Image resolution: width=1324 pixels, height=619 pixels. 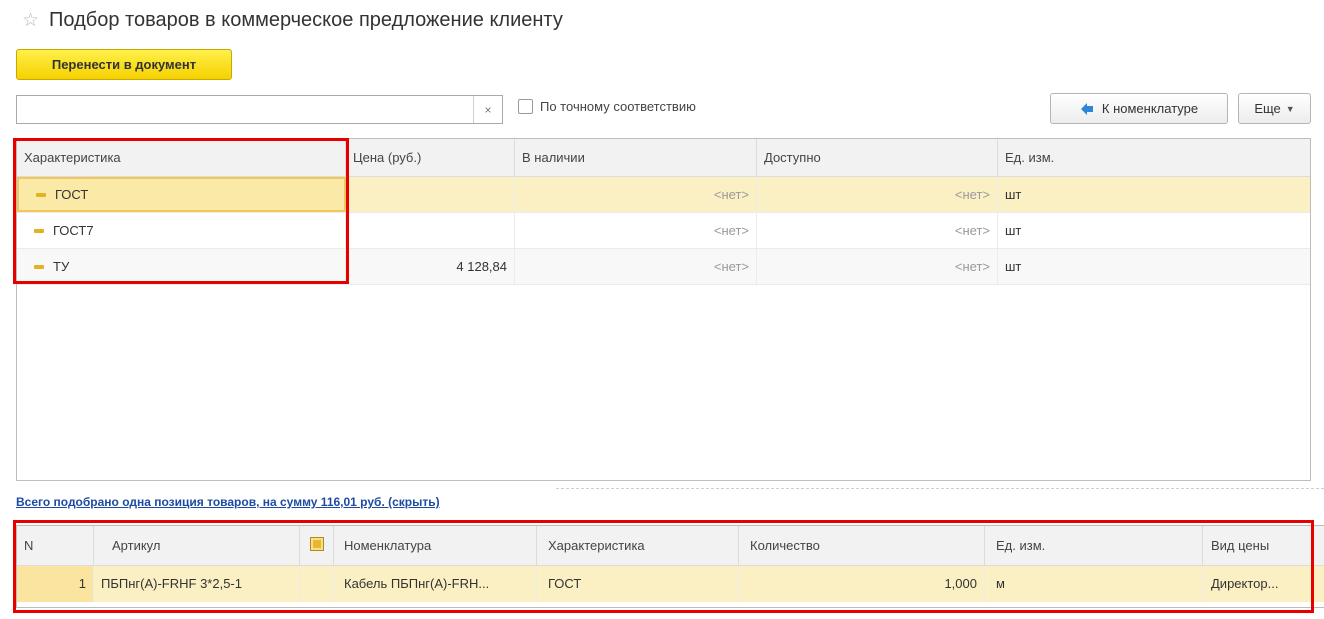 I want to click on table-row: ГОСТ7 <нет> <нет> шт, so click(x=663, y=231).